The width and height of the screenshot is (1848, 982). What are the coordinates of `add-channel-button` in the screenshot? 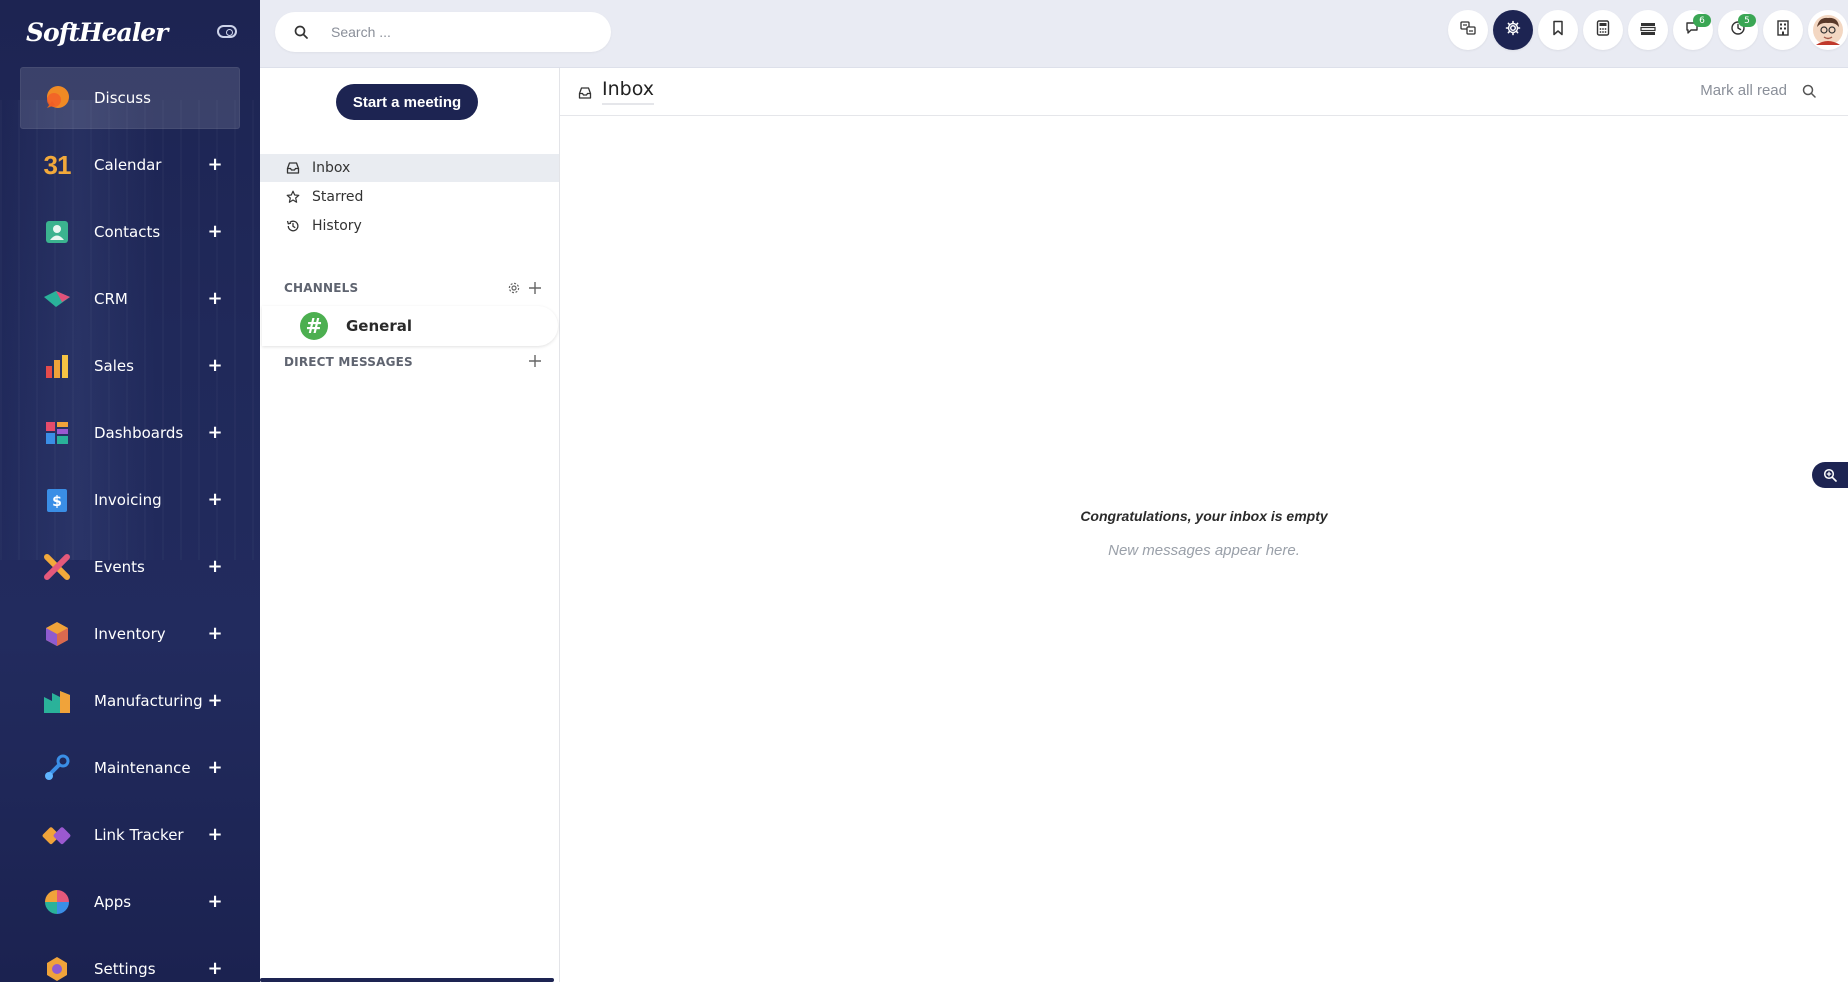 It's located at (535, 288).